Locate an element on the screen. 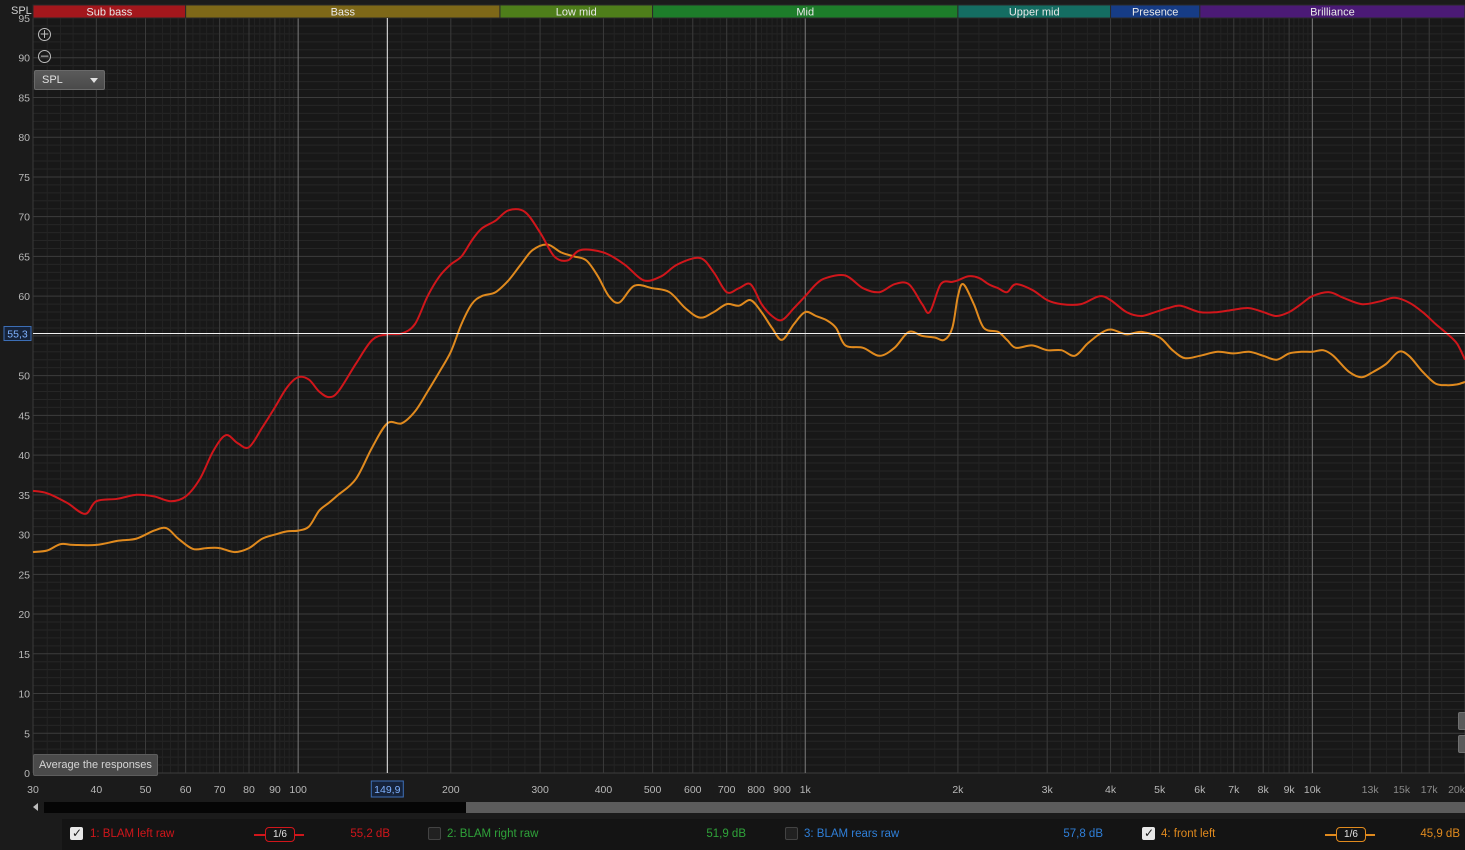  band-label: Low mid is located at coordinates (576, 13).